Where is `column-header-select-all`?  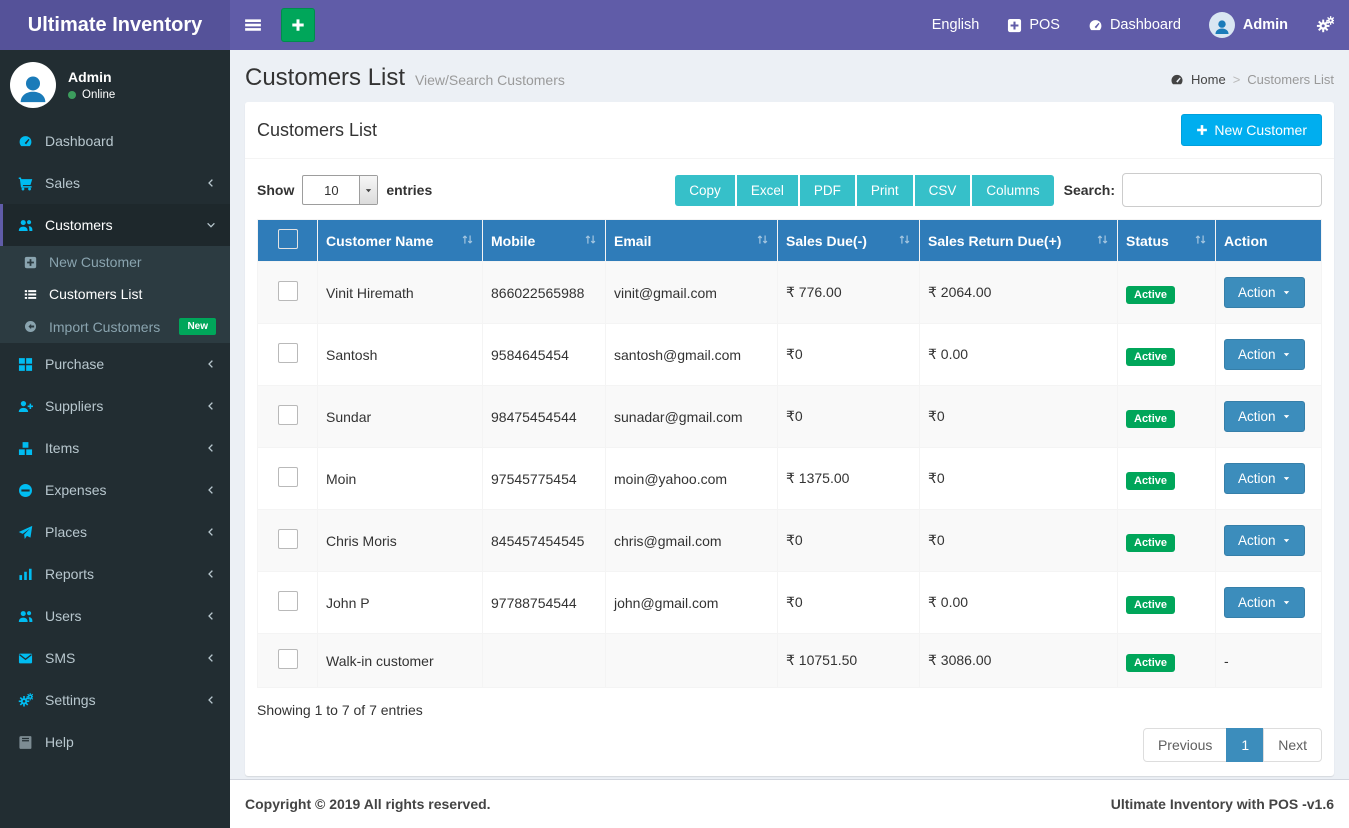
column-header-select-all is located at coordinates (287, 240).